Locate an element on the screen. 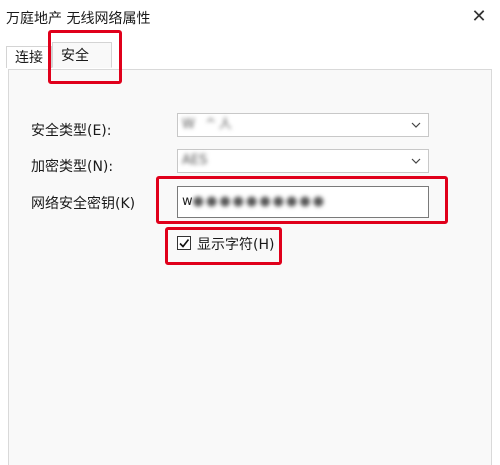 This screenshot has height=465, width=500. encryption-type-label: 加密类型(N): is located at coordinates (72, 167).